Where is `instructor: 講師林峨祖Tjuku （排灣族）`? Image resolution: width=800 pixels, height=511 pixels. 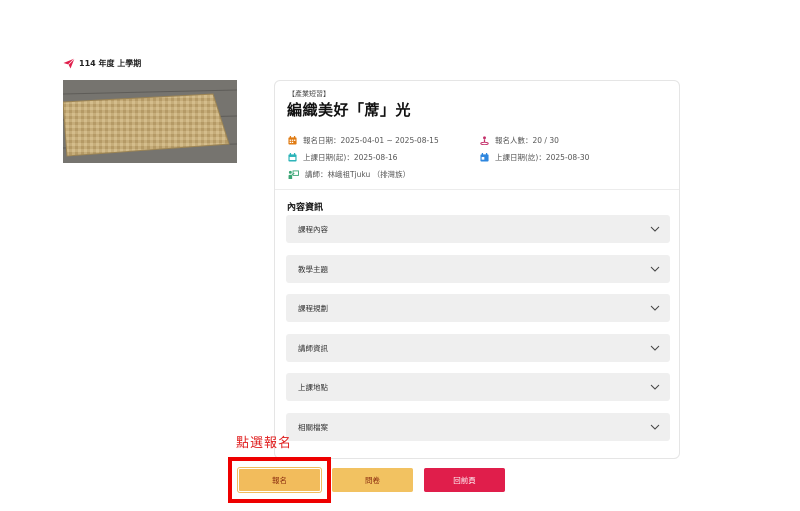 instructor: 講師林峨祖Tjuku （排灣族） is located at coordinates (349, 174).